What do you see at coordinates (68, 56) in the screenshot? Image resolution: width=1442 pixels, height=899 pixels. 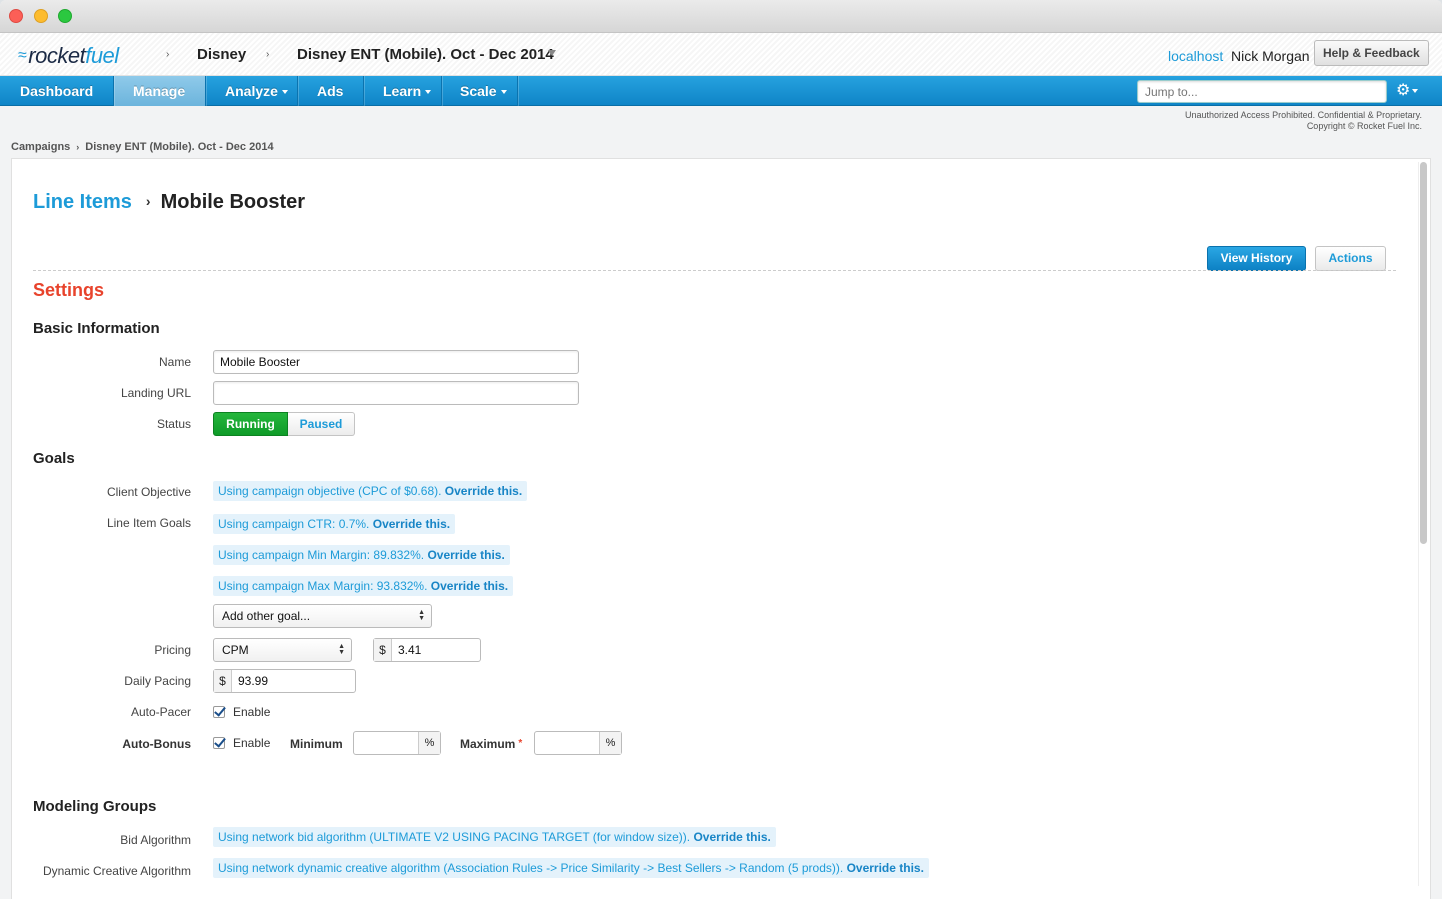 I see `rocketfuel-logo: ≈ rocket fuel` at bounding box center [68, 56].